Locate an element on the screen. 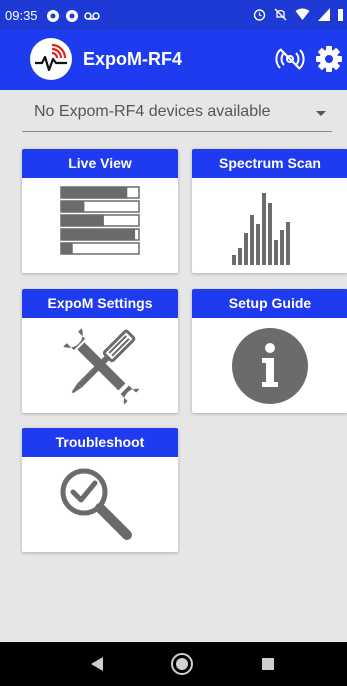 The width and height of the screenshot is (347, 686). app-title: ExpoM-RF4 is located at coordinates (132, 59).